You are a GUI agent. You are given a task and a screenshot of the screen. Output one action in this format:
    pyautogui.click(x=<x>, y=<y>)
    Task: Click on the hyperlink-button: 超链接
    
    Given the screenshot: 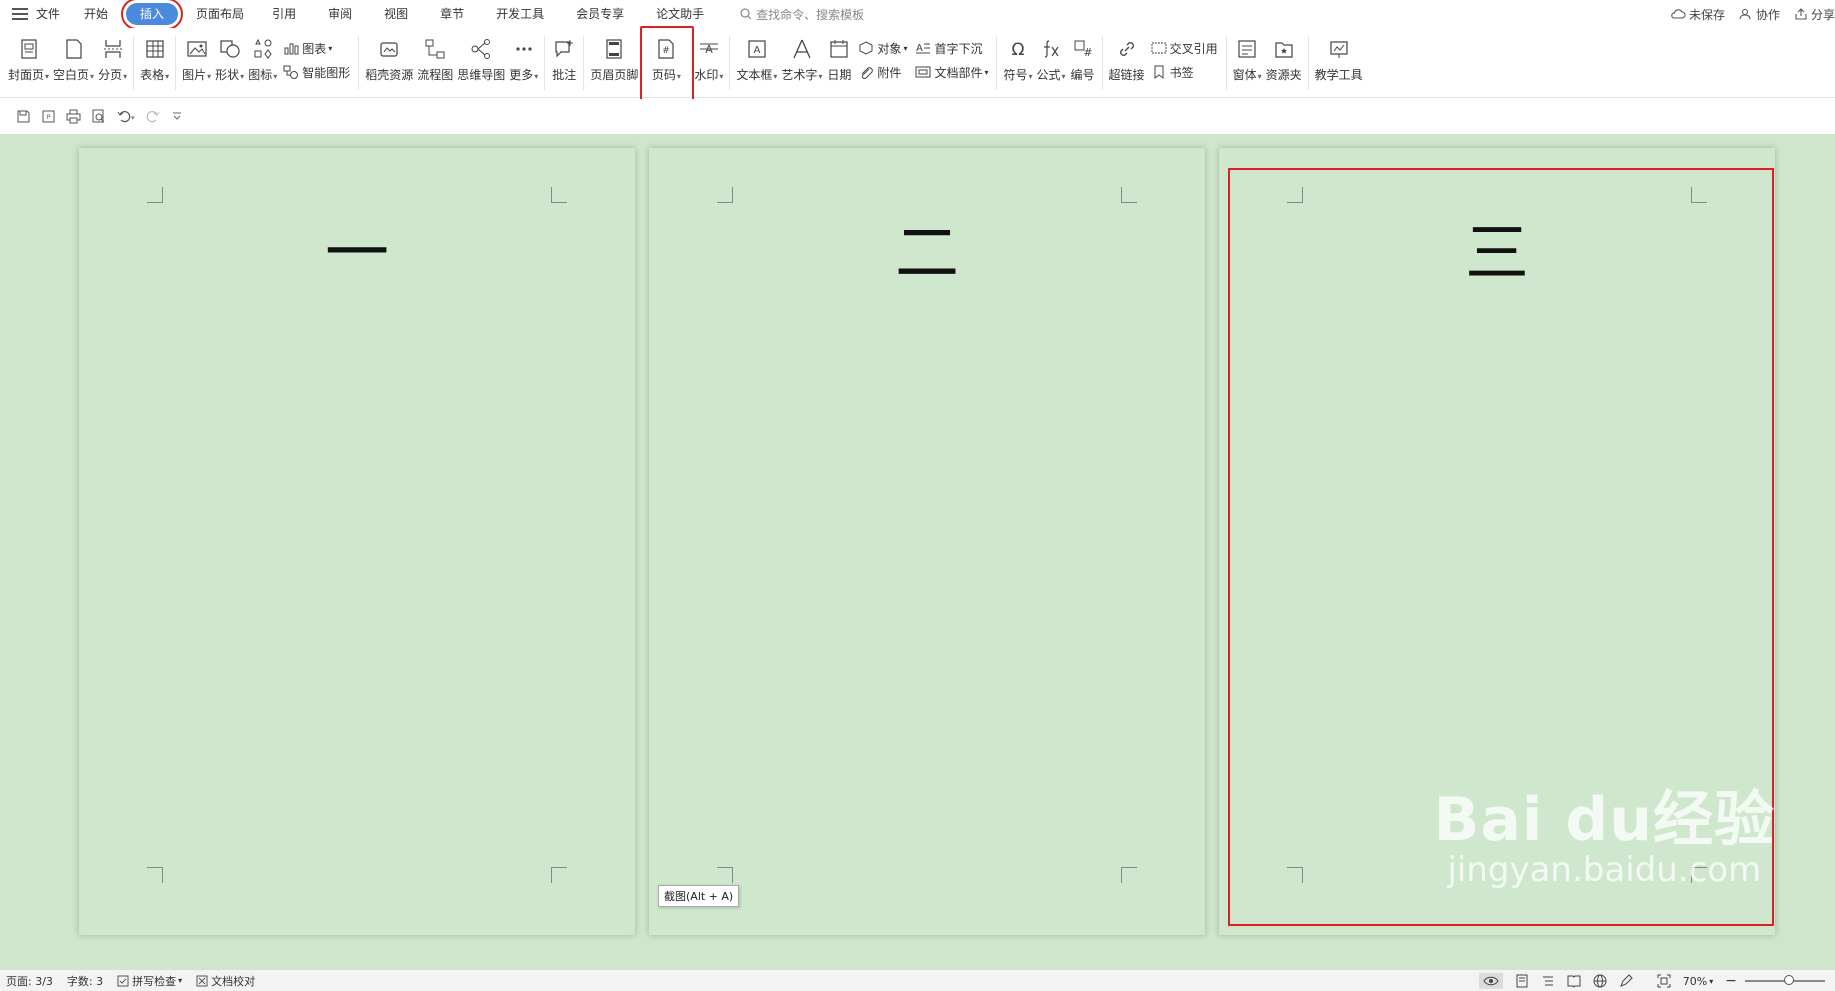 What is the action you would take?
    pyautogui.click(x=1127, y=60)
    